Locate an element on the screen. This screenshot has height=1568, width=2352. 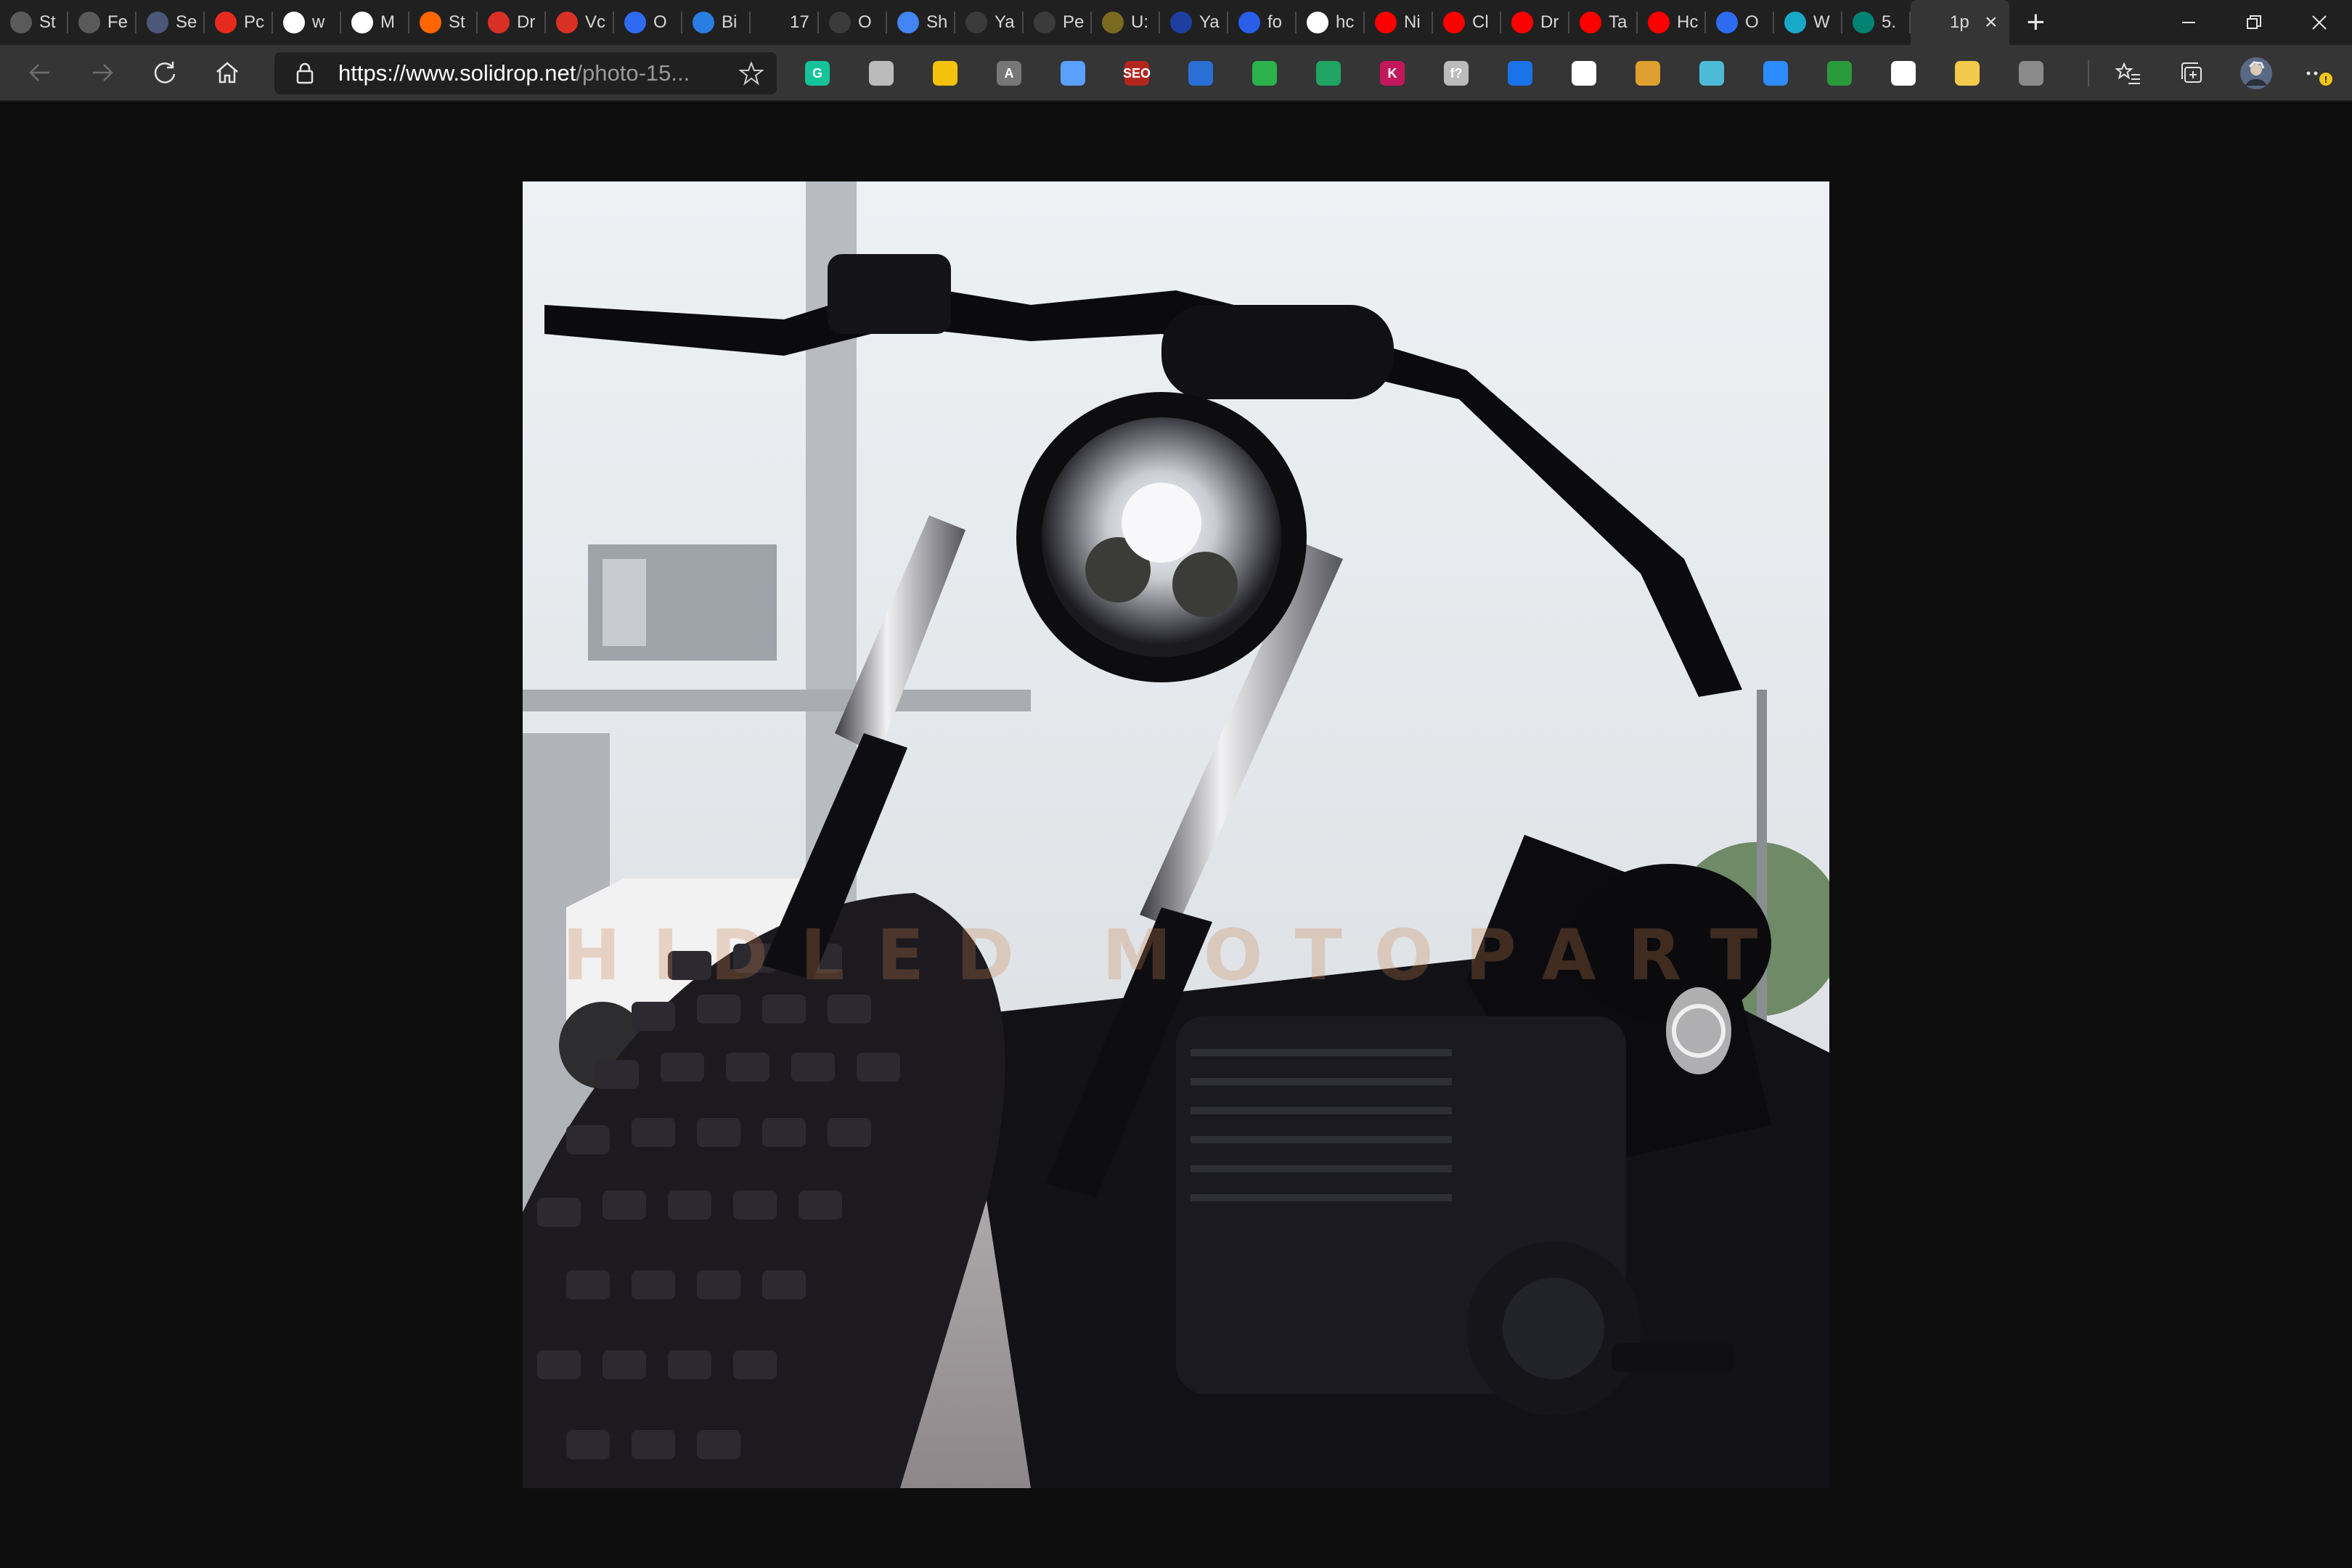
home-button is located at coordinates (227, 72).